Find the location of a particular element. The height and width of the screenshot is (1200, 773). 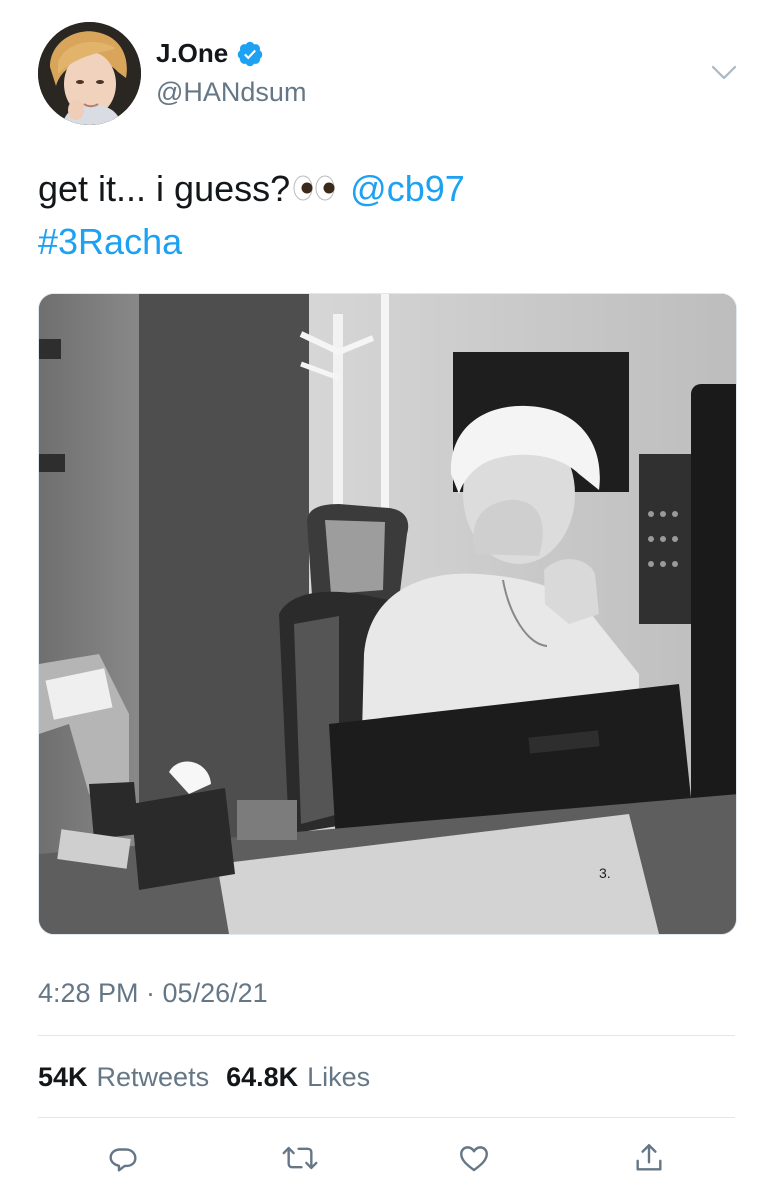

share-icon is located at coordinates (649, 1157).